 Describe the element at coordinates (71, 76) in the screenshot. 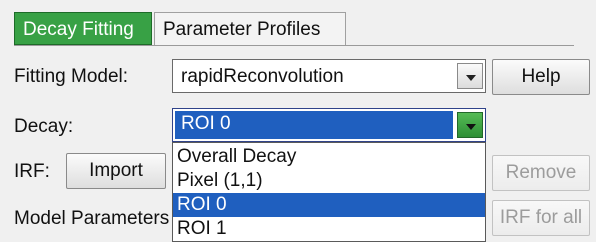

I see `fitting-model-label: Fitting Model:` at that location.